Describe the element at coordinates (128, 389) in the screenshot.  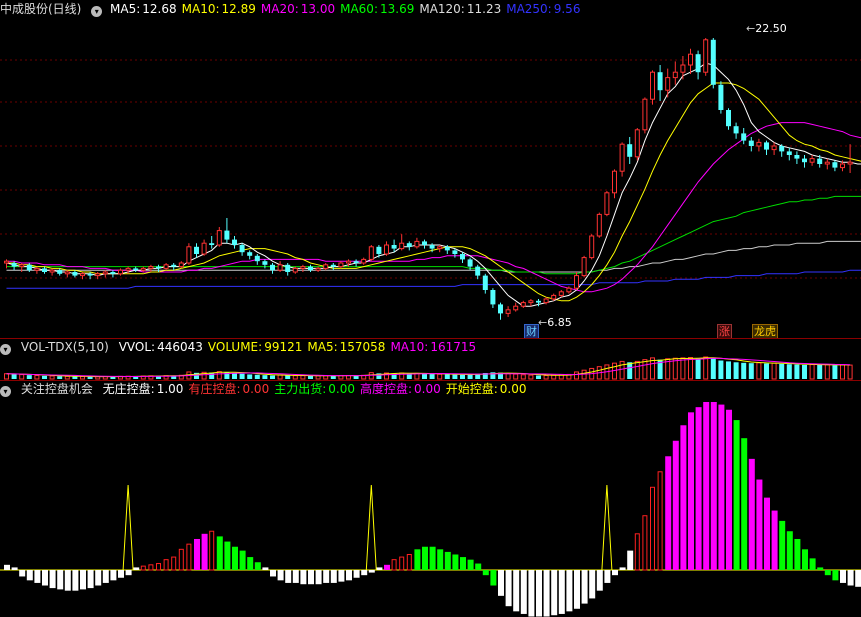
I see `indicator-legend-label: 无庄控盘:` at that location.